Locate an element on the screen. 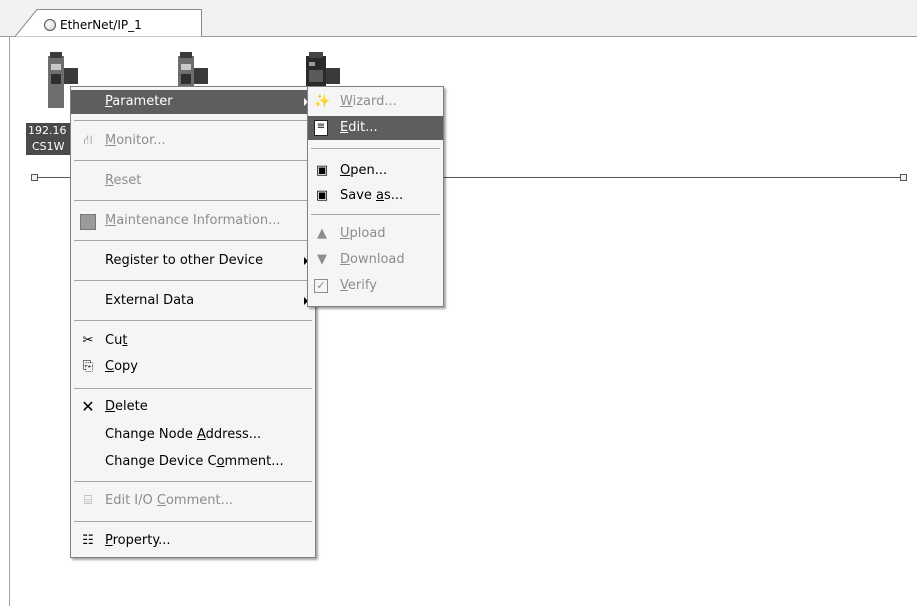  edit-document-icon: ≡ is located at coordinates (321, 128).